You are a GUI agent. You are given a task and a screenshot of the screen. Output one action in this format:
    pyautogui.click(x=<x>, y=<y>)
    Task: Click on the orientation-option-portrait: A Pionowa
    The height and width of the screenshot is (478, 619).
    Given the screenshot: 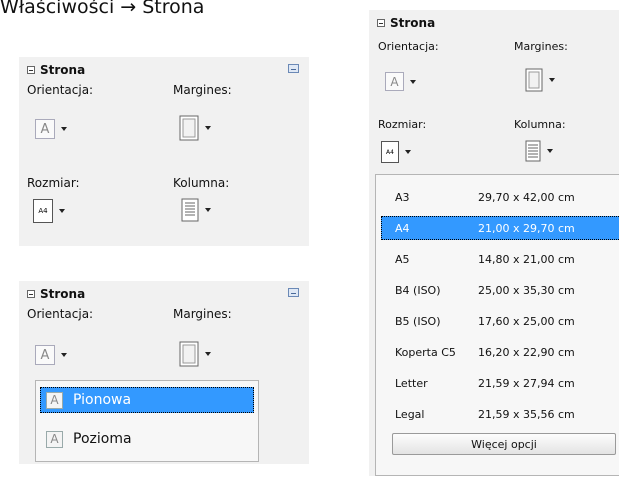 What is the action you would take?
    pyautogui.click(x=147, y=400)
    